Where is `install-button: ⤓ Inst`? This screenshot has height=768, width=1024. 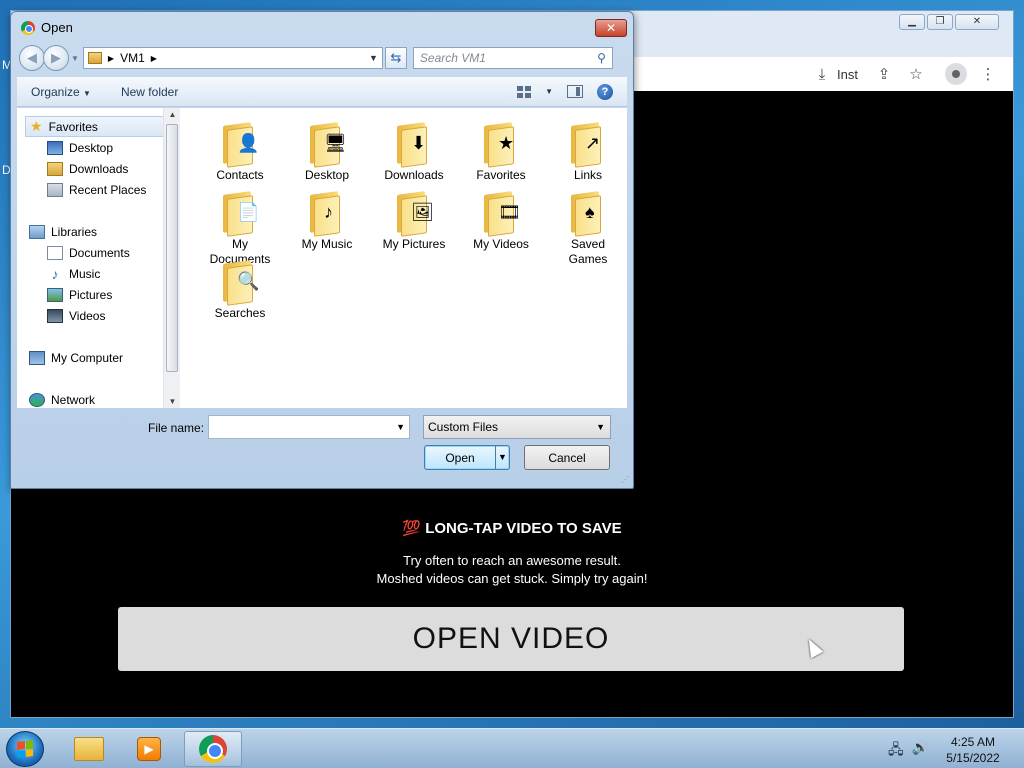 install-button: ⤓ Inst is located at coordinates (834, 74).